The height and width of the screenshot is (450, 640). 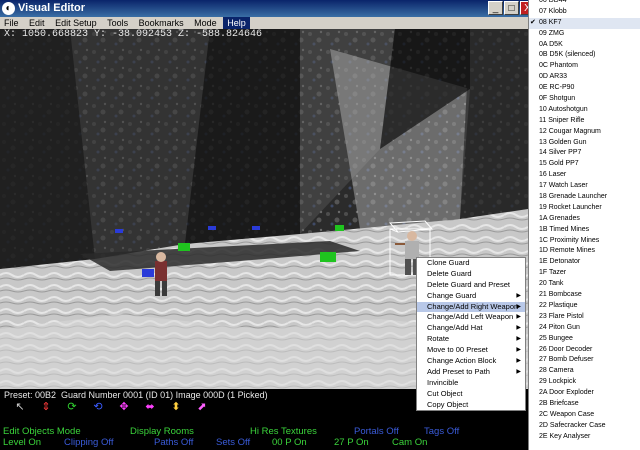 What do you see at coordinates (233, 442) in the screenshot?
I see `status-sets: Sets Off` at bounding box center [233, 442].